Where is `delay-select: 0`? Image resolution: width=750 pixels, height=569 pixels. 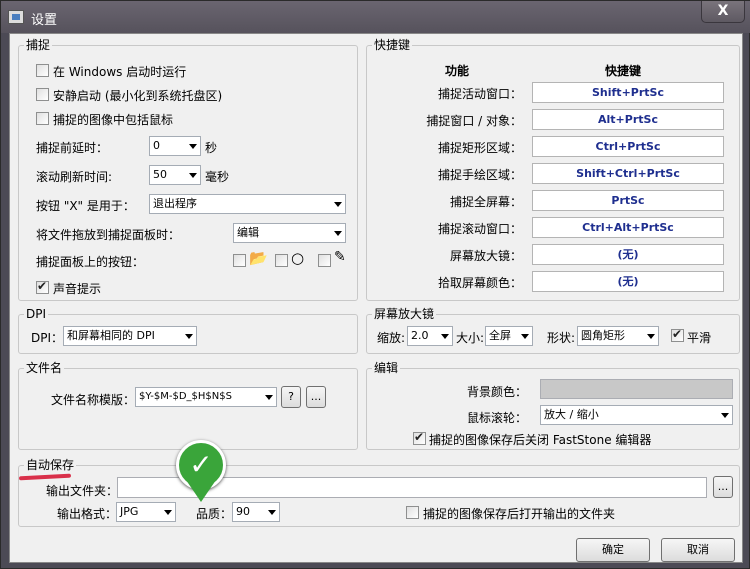 delay-select: 0 is located at coordinates (175, 146).